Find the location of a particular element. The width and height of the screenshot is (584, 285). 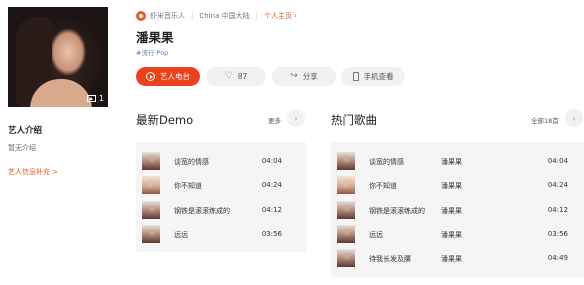

demo-more-link: 更多 is located at coordinates (274, 120).